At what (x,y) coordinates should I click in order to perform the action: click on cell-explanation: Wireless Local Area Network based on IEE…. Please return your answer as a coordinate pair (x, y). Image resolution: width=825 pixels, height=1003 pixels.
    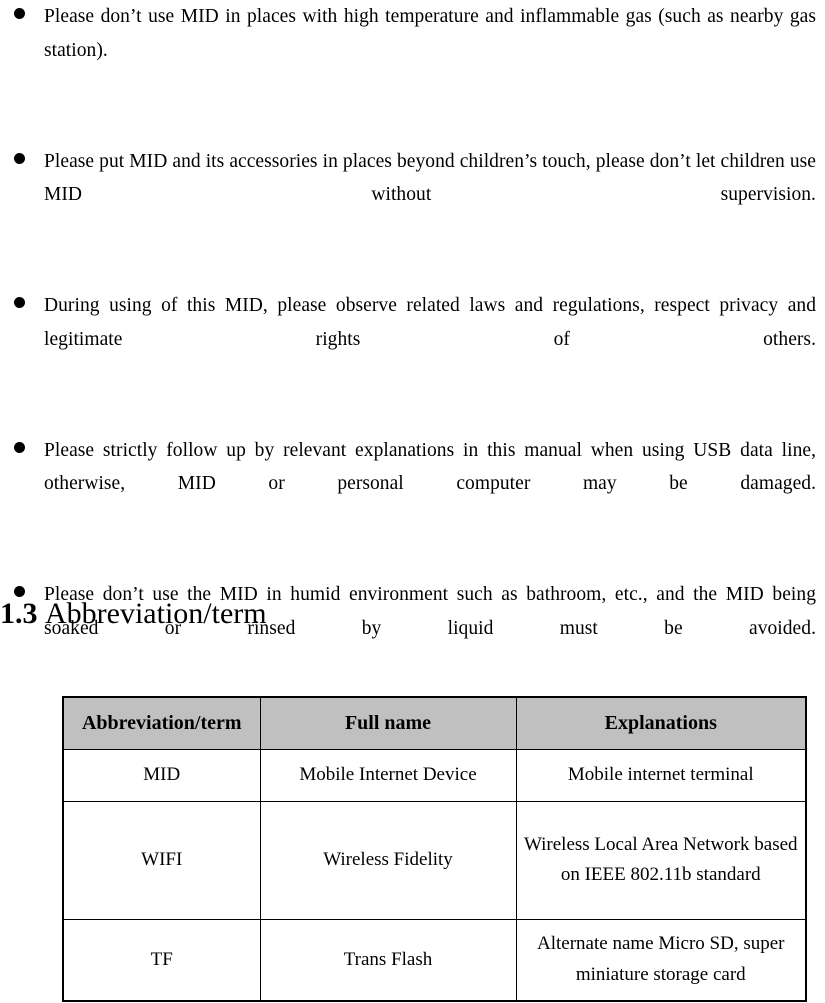
    Looking at the image, I should click on (661, 860).